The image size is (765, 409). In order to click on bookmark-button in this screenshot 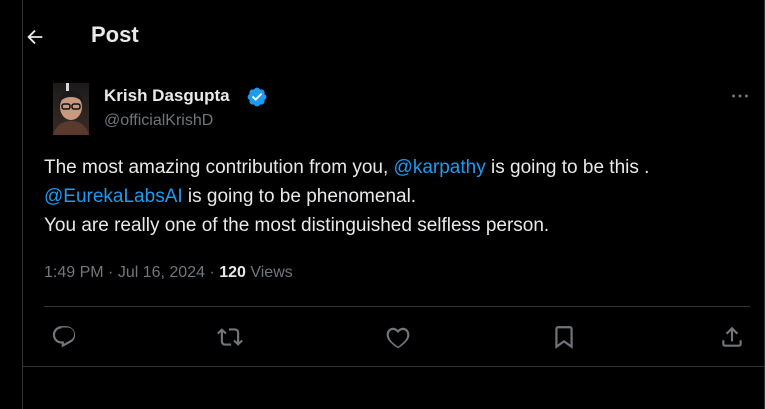, I will do `click(564, 337)`.